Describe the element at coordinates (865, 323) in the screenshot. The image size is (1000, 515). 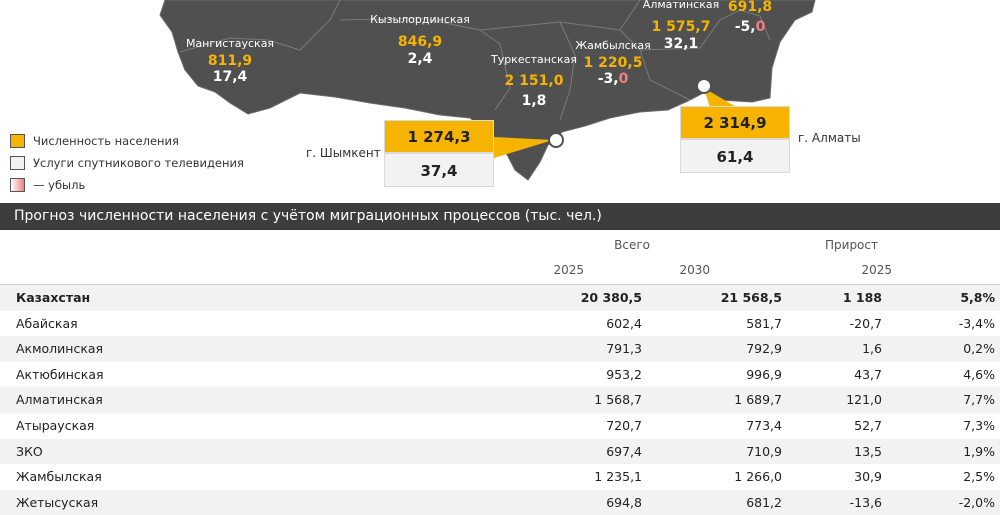
I see `growth-value: -20,7` at that location.